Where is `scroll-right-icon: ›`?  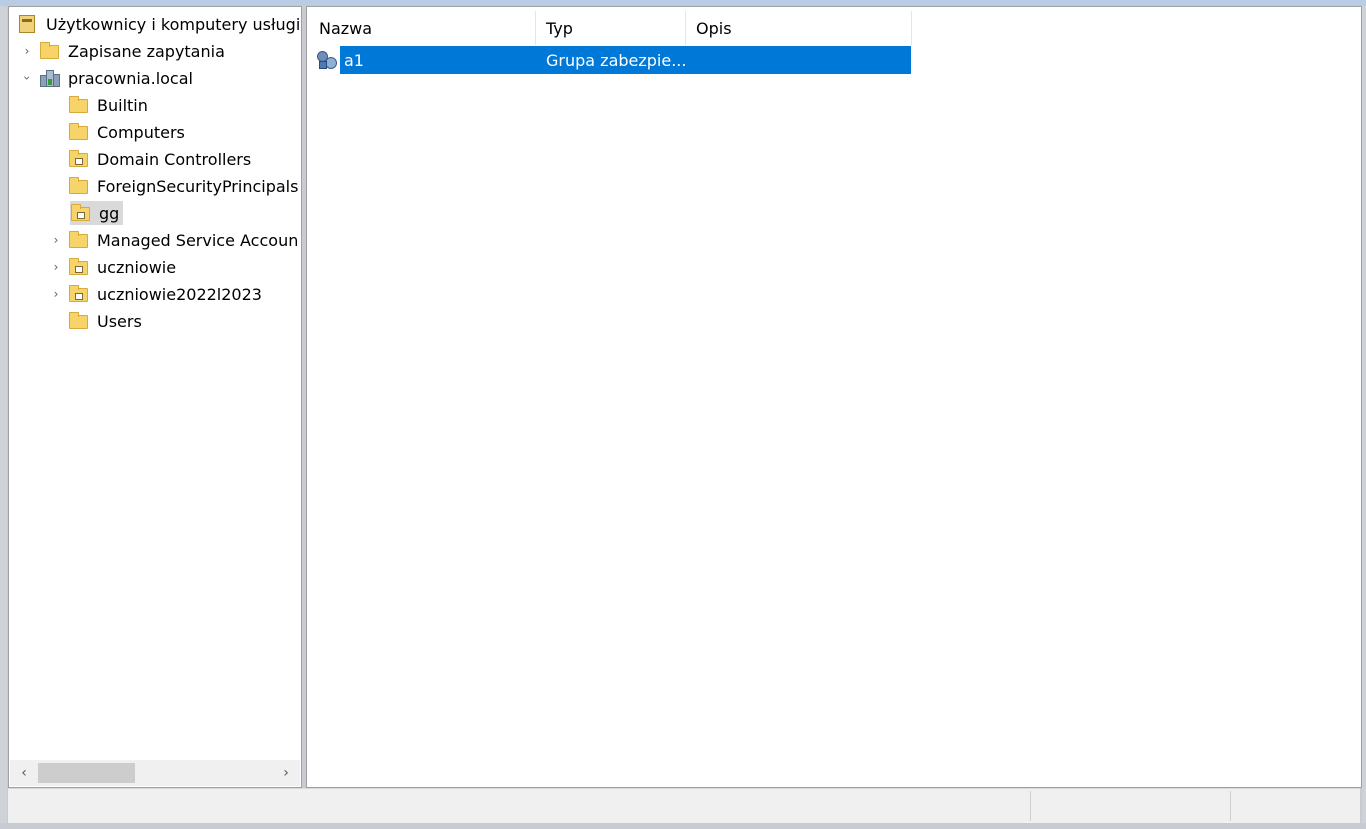
scroll-right-icon: › is located at coordinates (286, 773).